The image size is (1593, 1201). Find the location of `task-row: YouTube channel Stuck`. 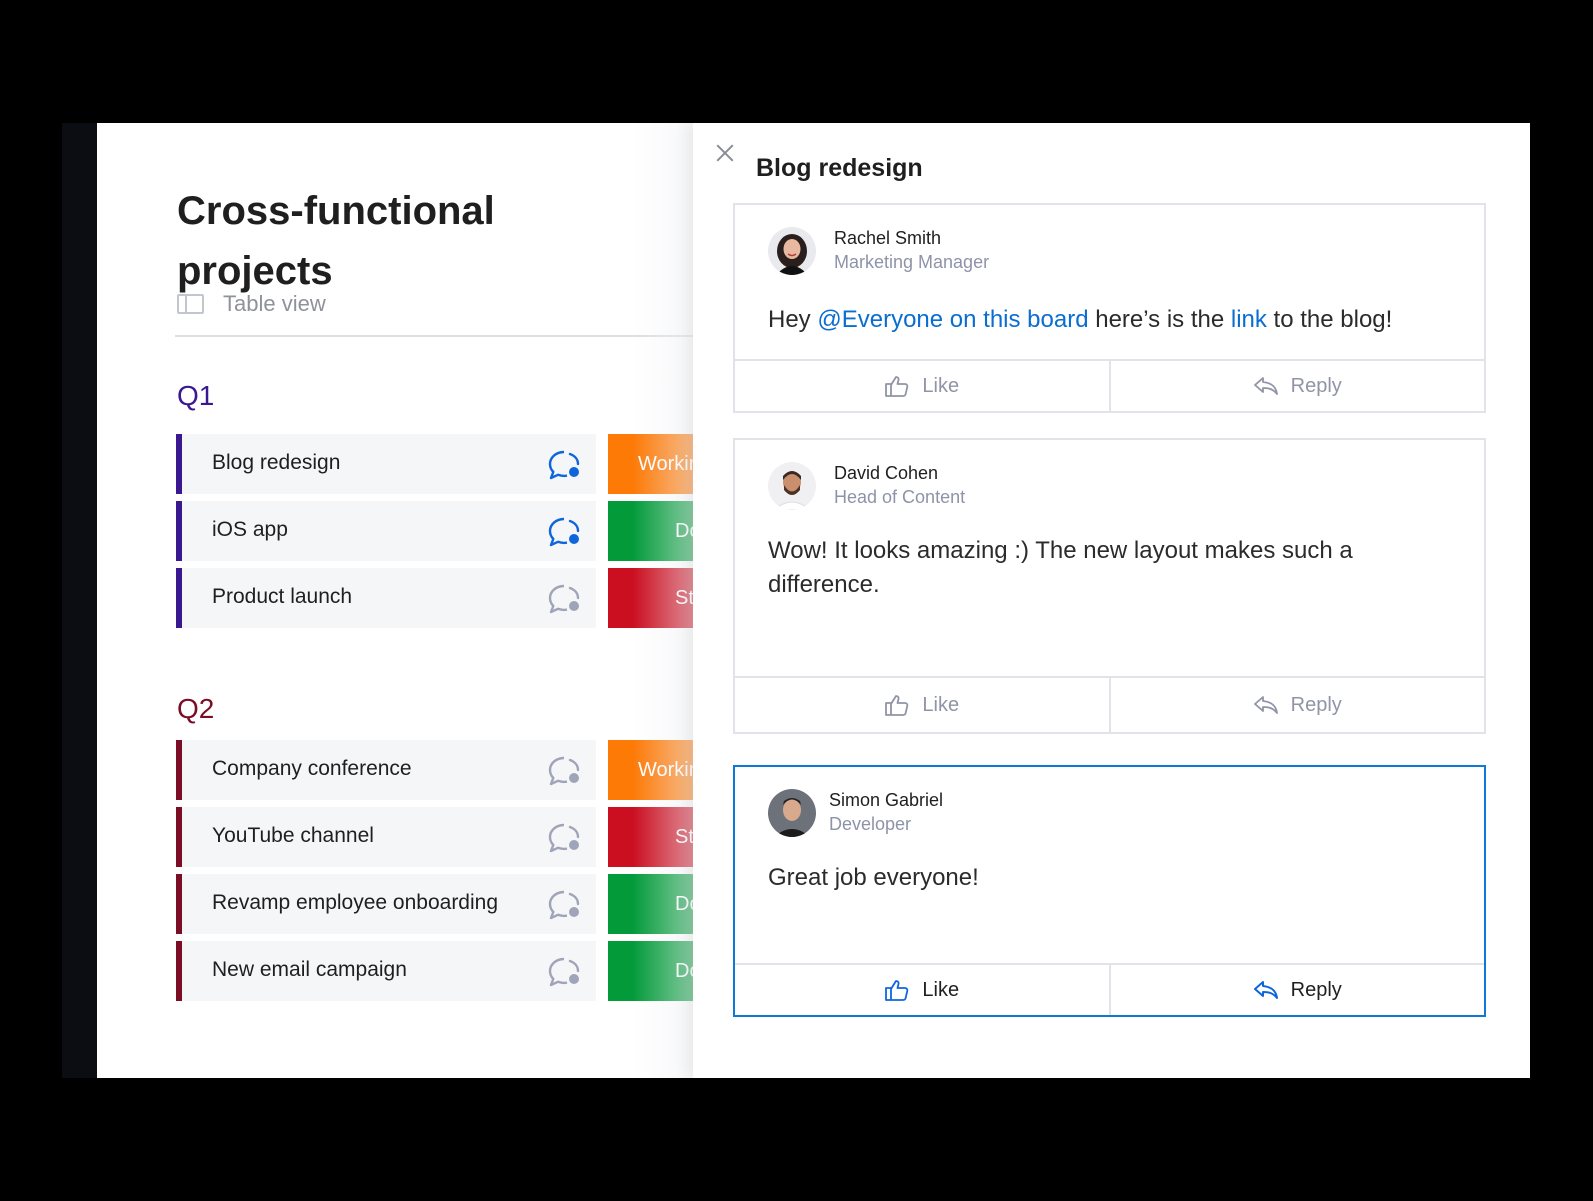

task-row: YouTube channel Stuck is located at coordinates (434, 837).